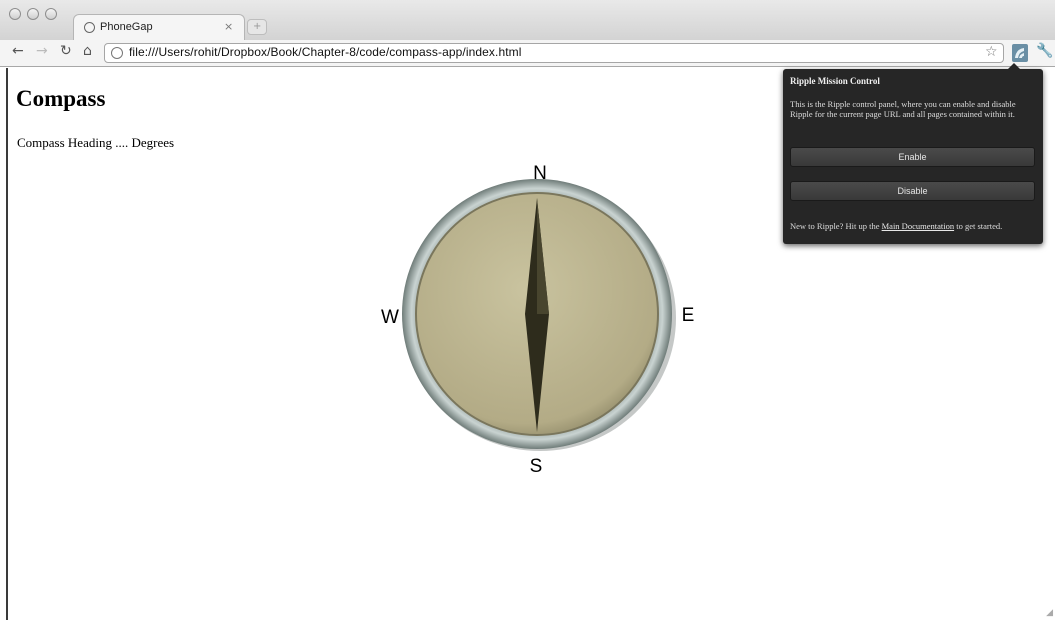 This screenshot has width=1055, height=620. Describe the element at coordinates (159, 27) in the screenshot. I see `tab-phonegap: PhoneGap ×` at that location.